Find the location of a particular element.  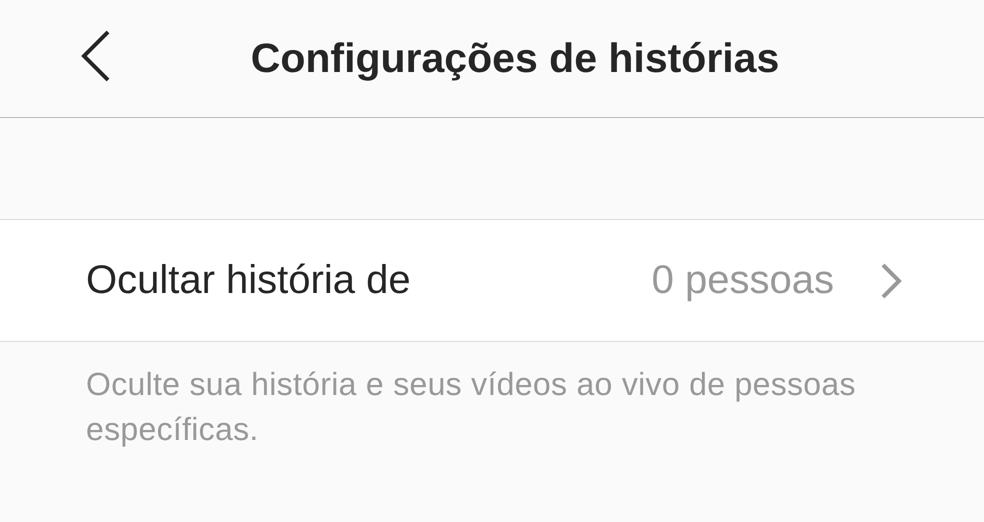

description-text: Oculte sua história e seus vídeos ao vivo de pessoas específicas. is located at coordinates (471, 407).